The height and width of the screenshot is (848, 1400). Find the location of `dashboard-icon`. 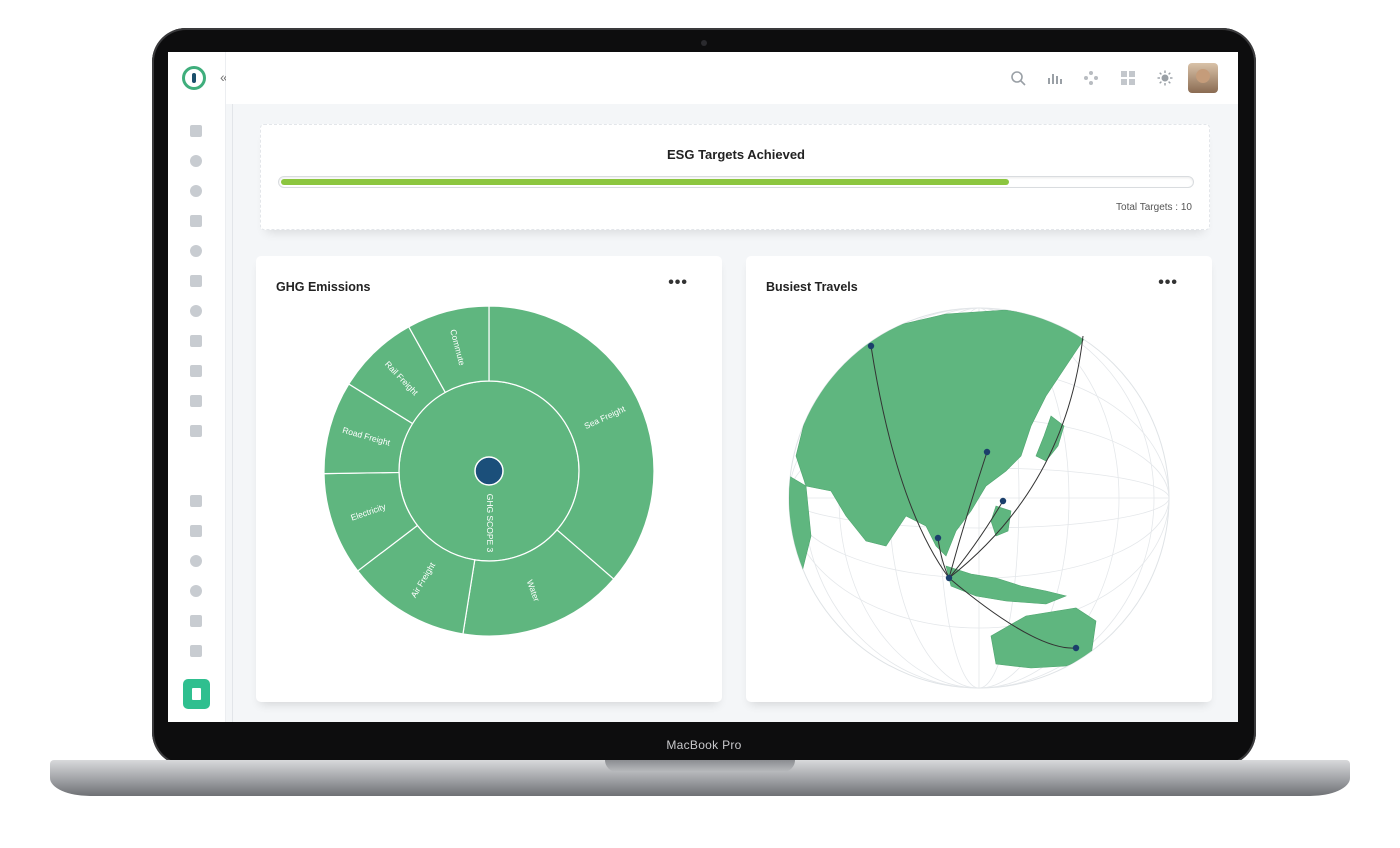

dashboard-icon is located at coordinates (196, 131).